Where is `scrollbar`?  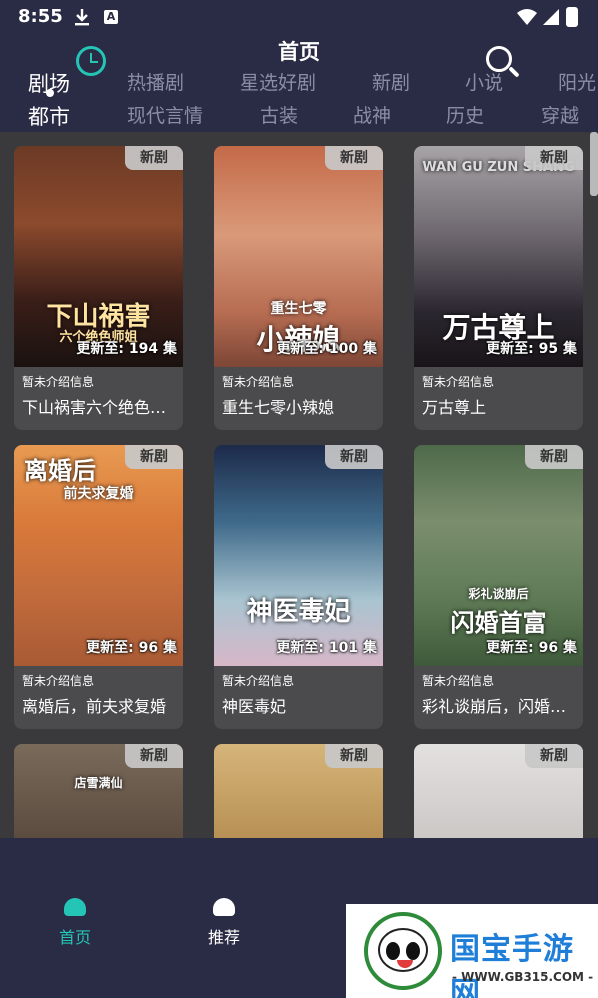 scrollbar is located at coordinates (594, 164).